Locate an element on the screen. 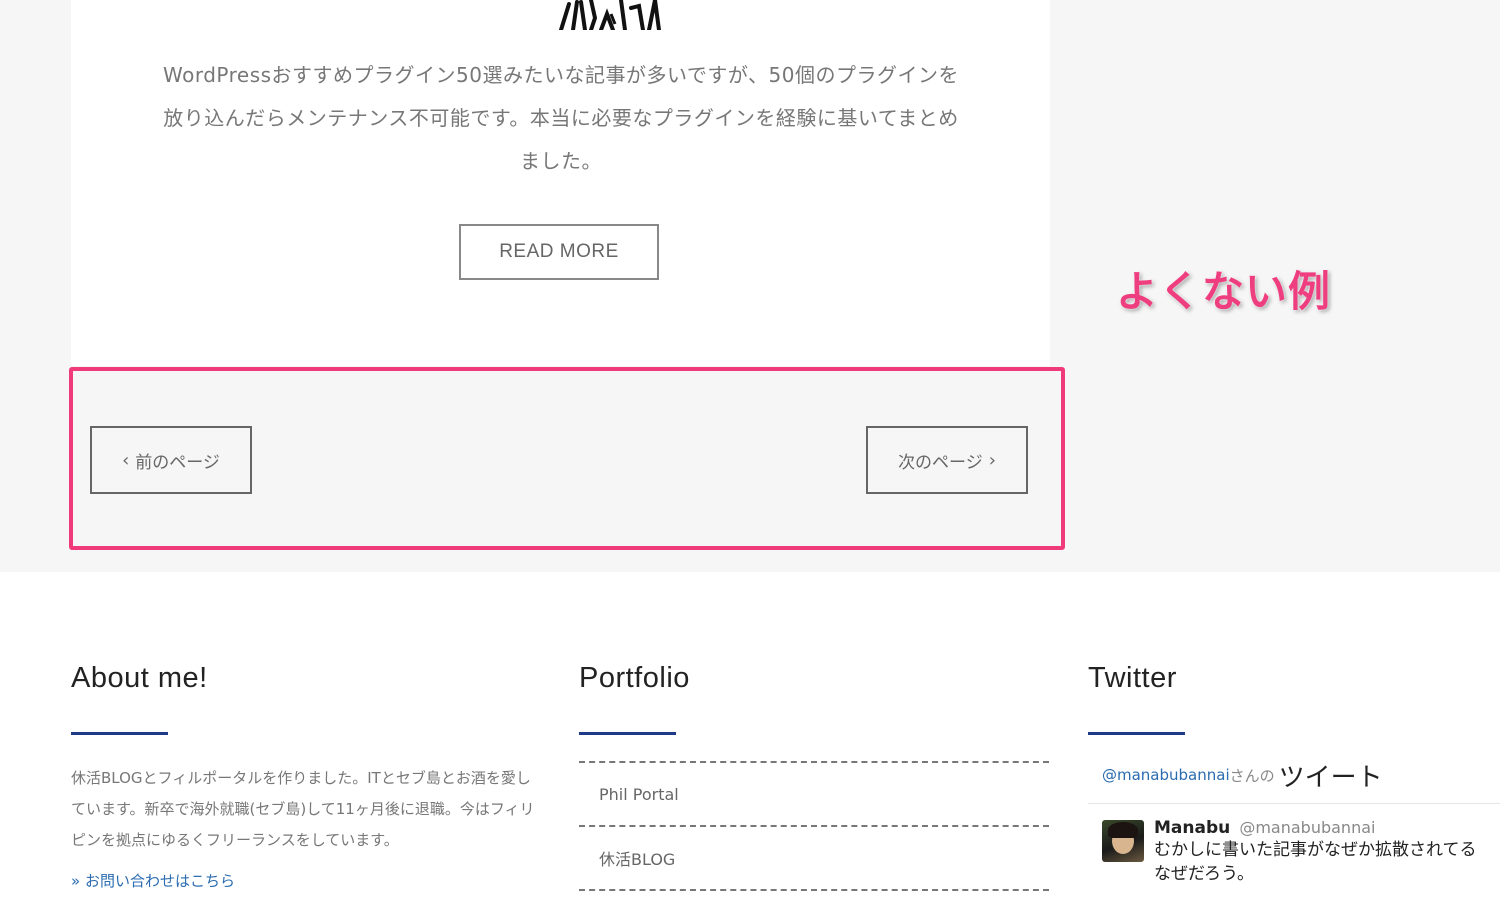 The width and height of the screenshot is (1500, 904). portfolio-item-label: Phil Portal is located at coordinates (639, 794).